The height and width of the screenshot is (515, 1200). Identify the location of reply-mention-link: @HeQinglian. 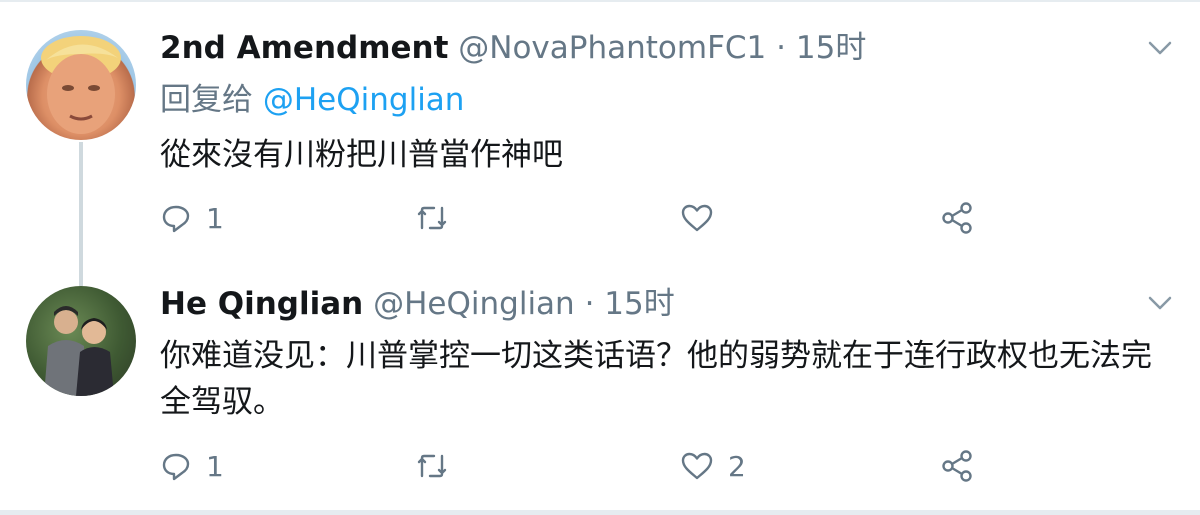
(364, 100).